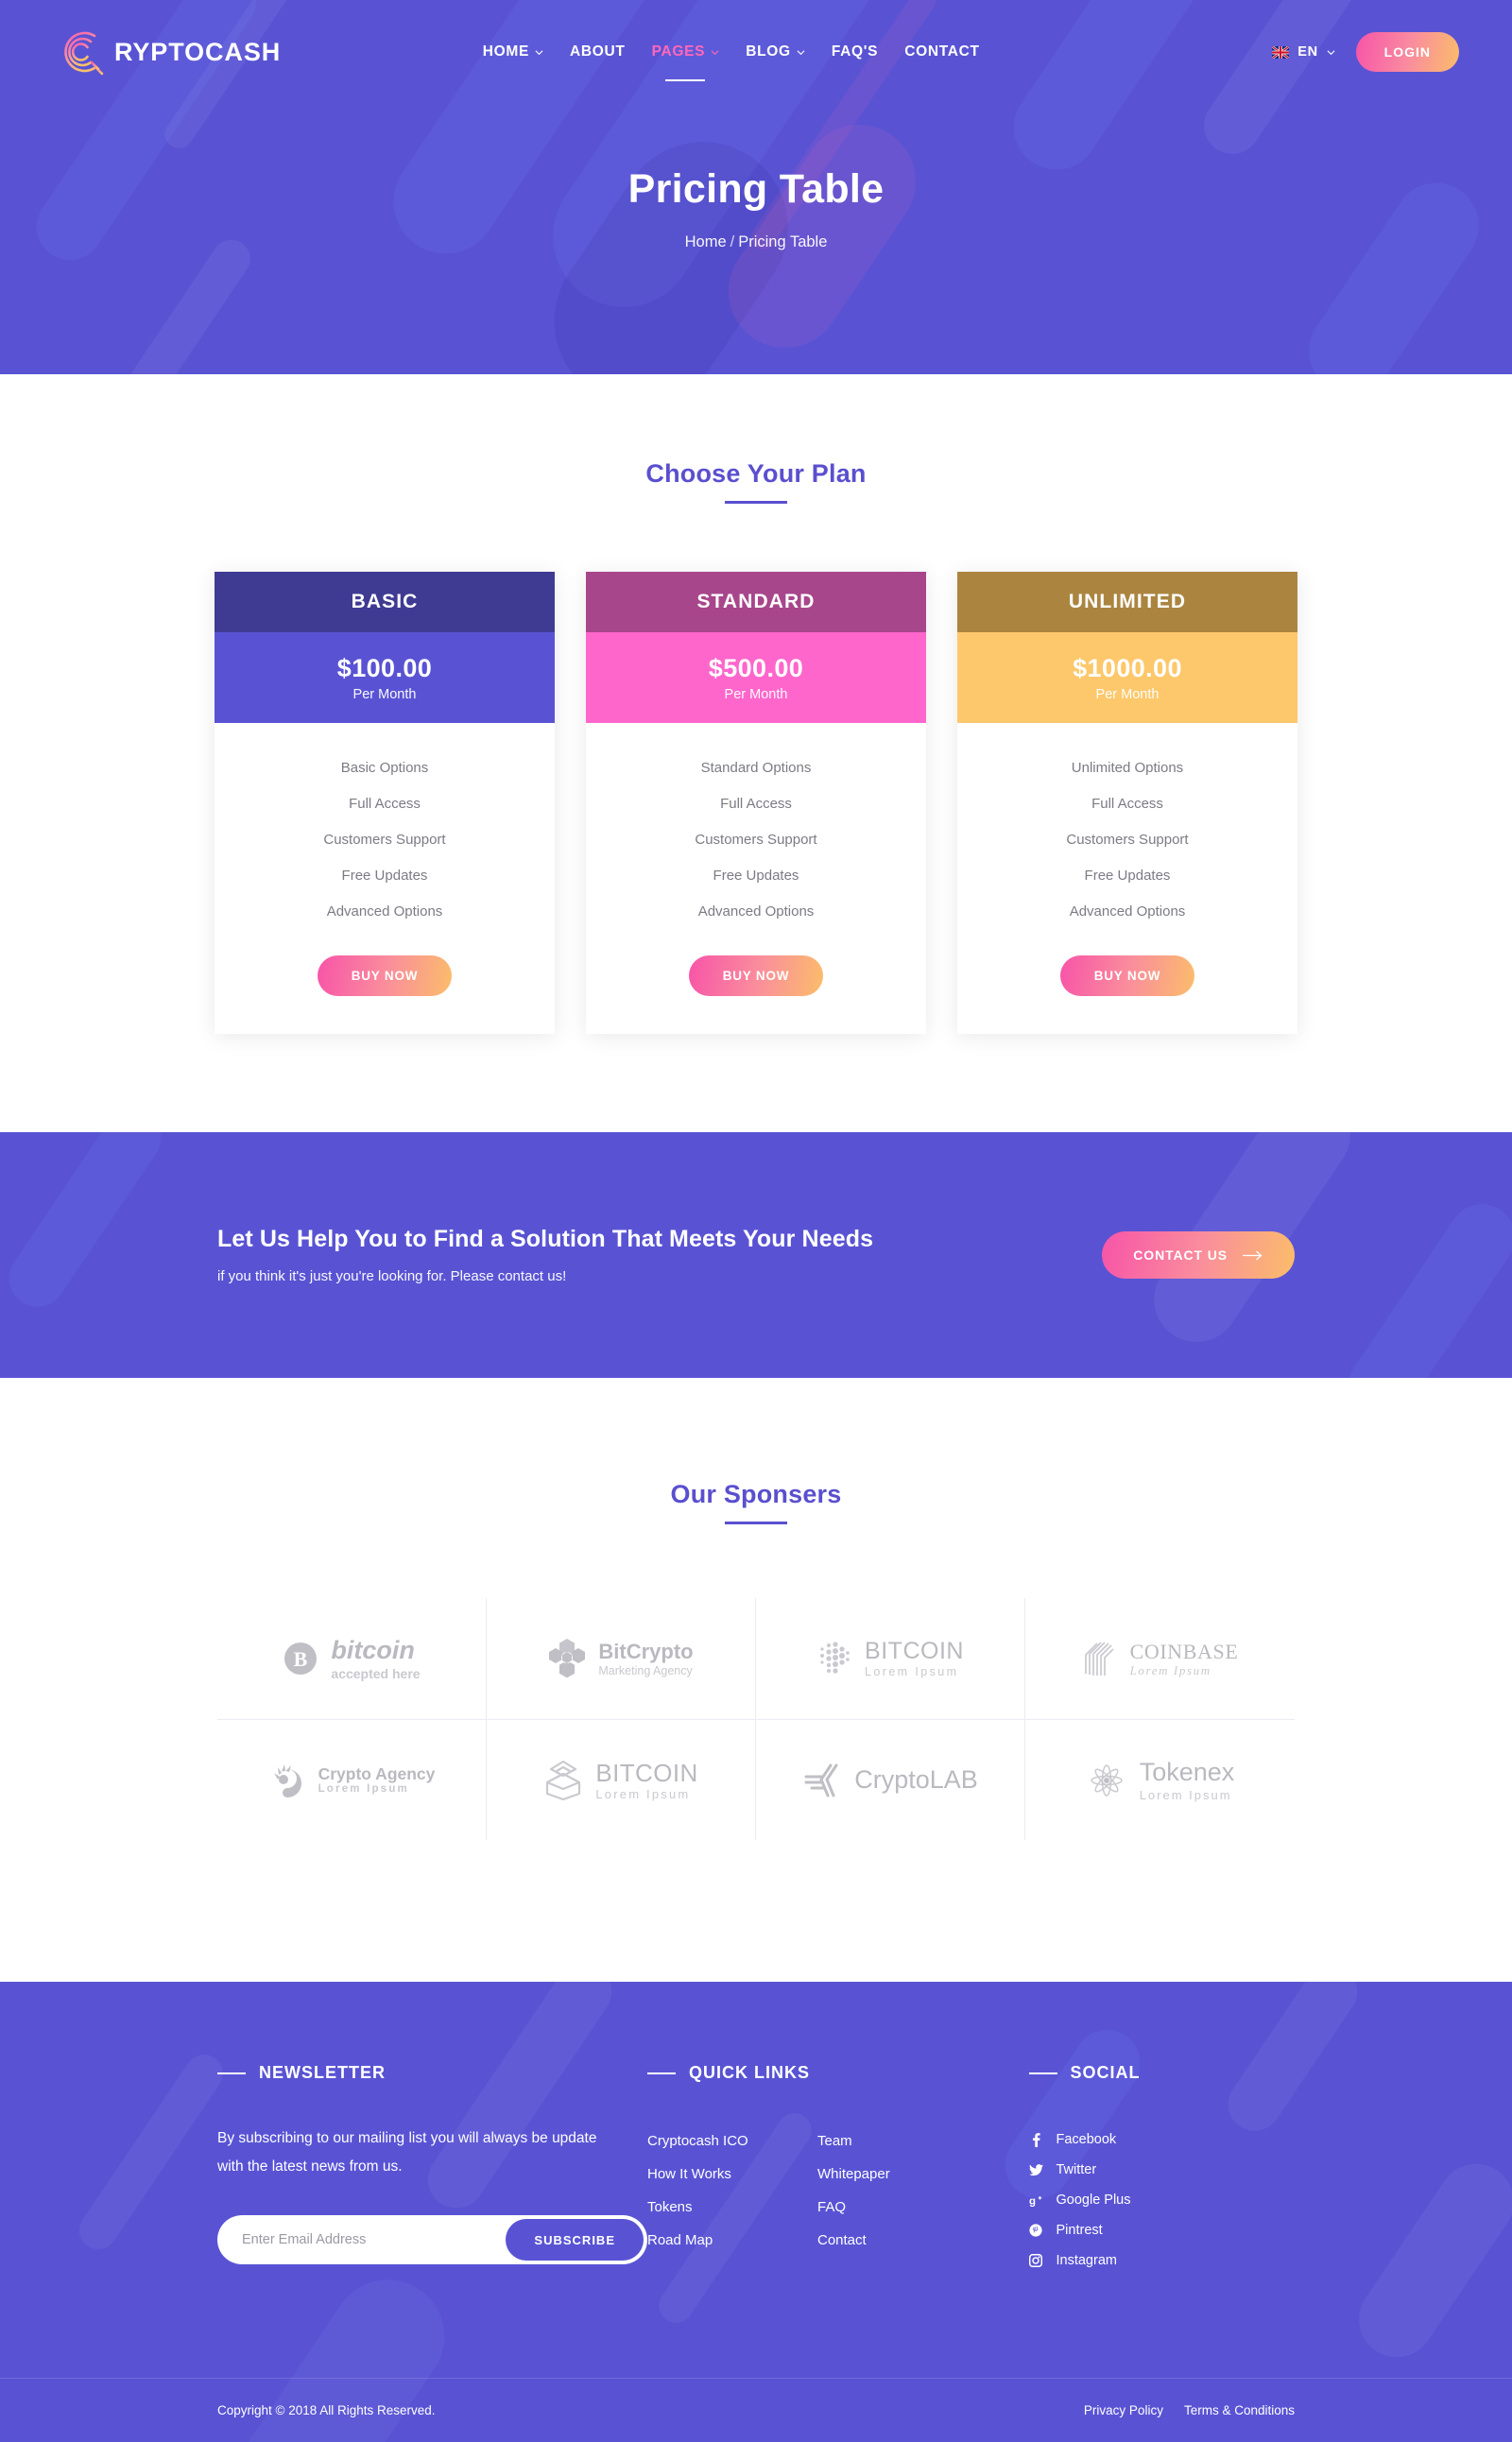  Describe the element at coordinates (301, 1659) in the screenshot. I see `bitcoin-coin-icon: B` at that location.